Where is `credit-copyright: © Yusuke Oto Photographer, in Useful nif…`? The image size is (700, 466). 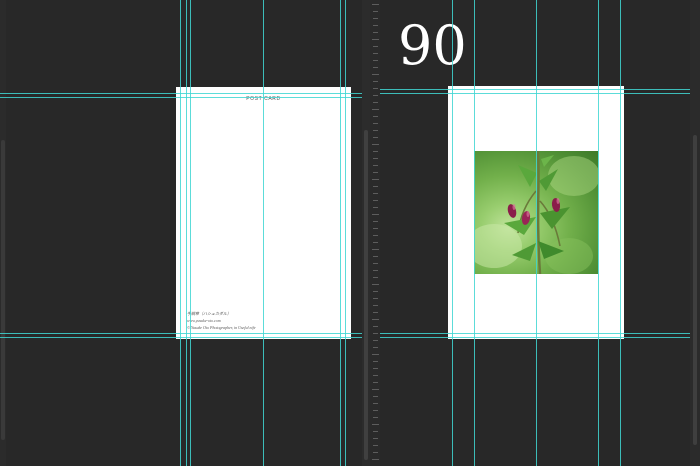
credit-copyright: © Yusuke Oto Photographer, in Useful nif… is located at coordinates (221, 327).